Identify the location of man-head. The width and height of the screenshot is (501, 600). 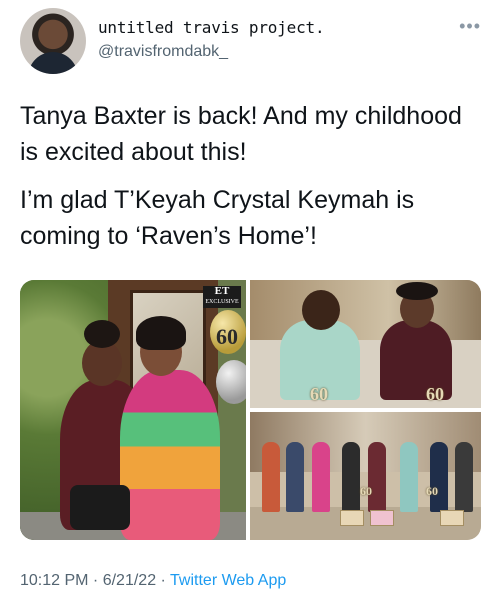
(321, 310).